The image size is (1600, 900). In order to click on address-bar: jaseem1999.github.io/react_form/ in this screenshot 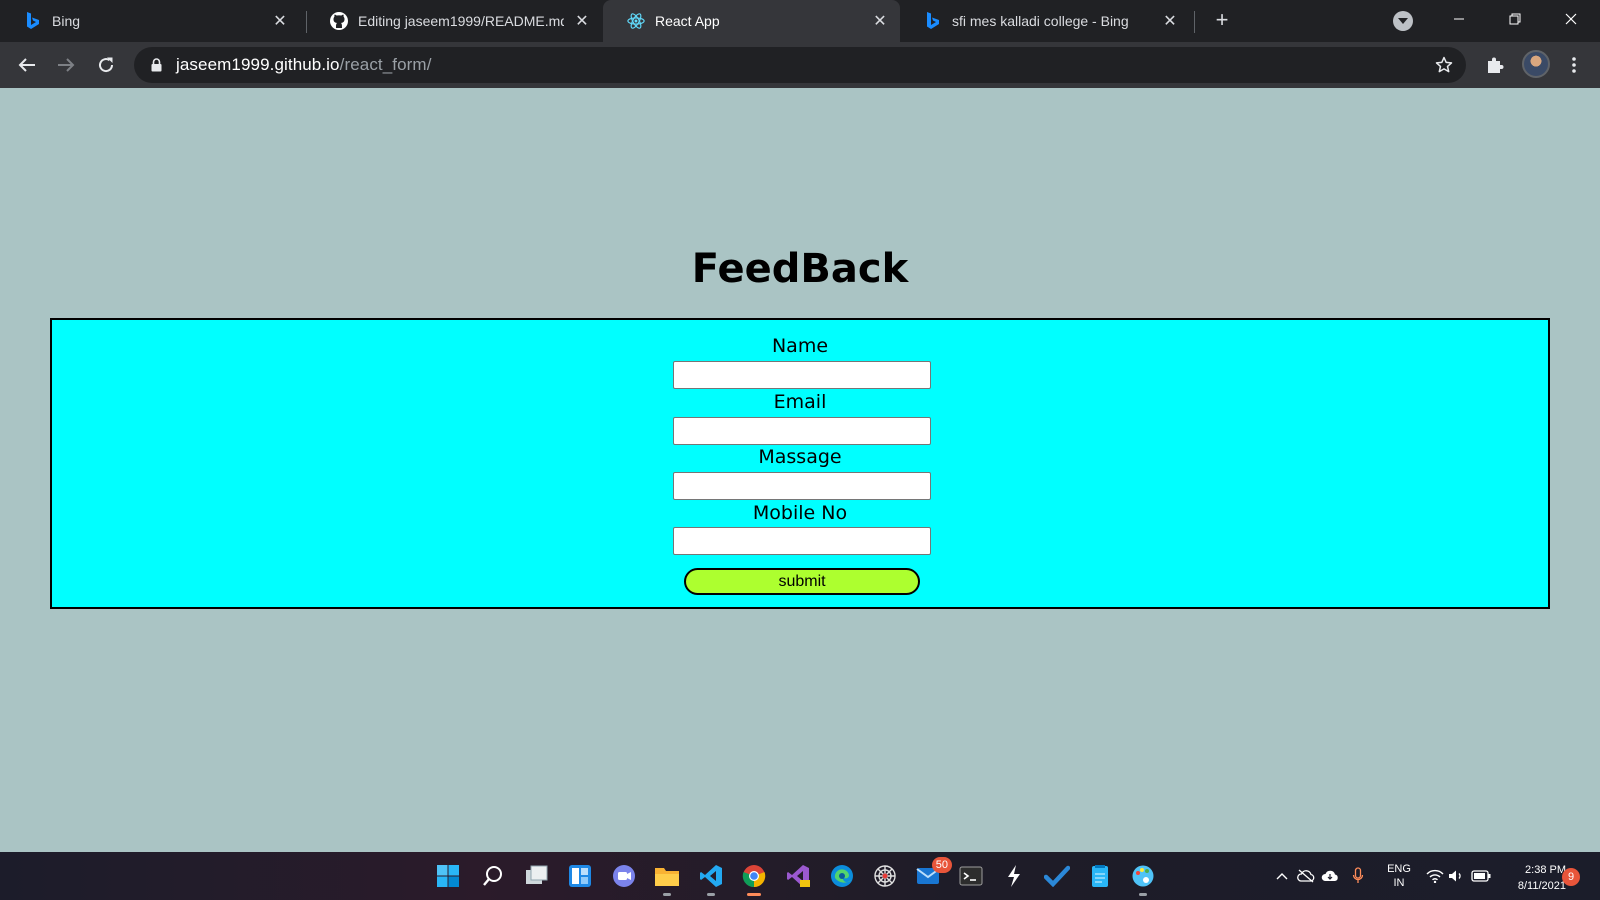, I will do `click(800, 65)`.